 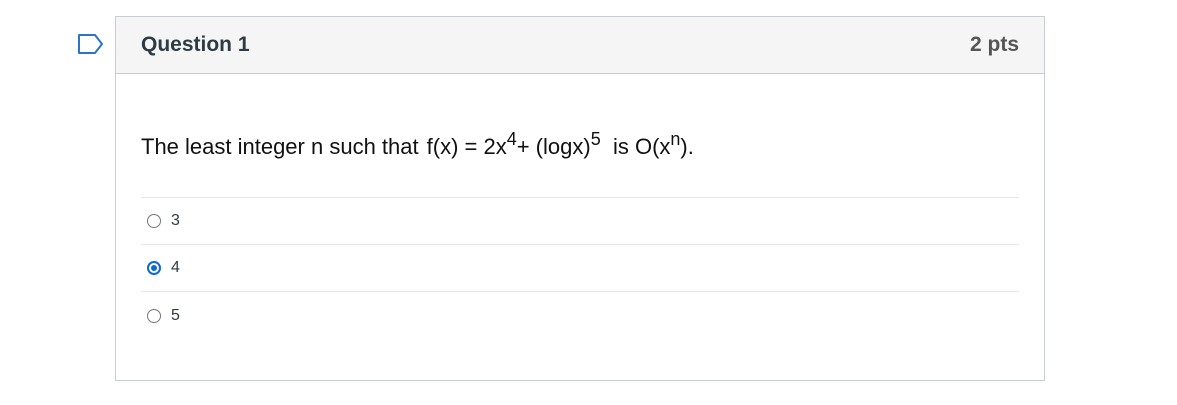 What do you see at coordinates (511, 139) in the screenshot?
I see `formula-exponent-a: 4` at bounding box center [511, 139].